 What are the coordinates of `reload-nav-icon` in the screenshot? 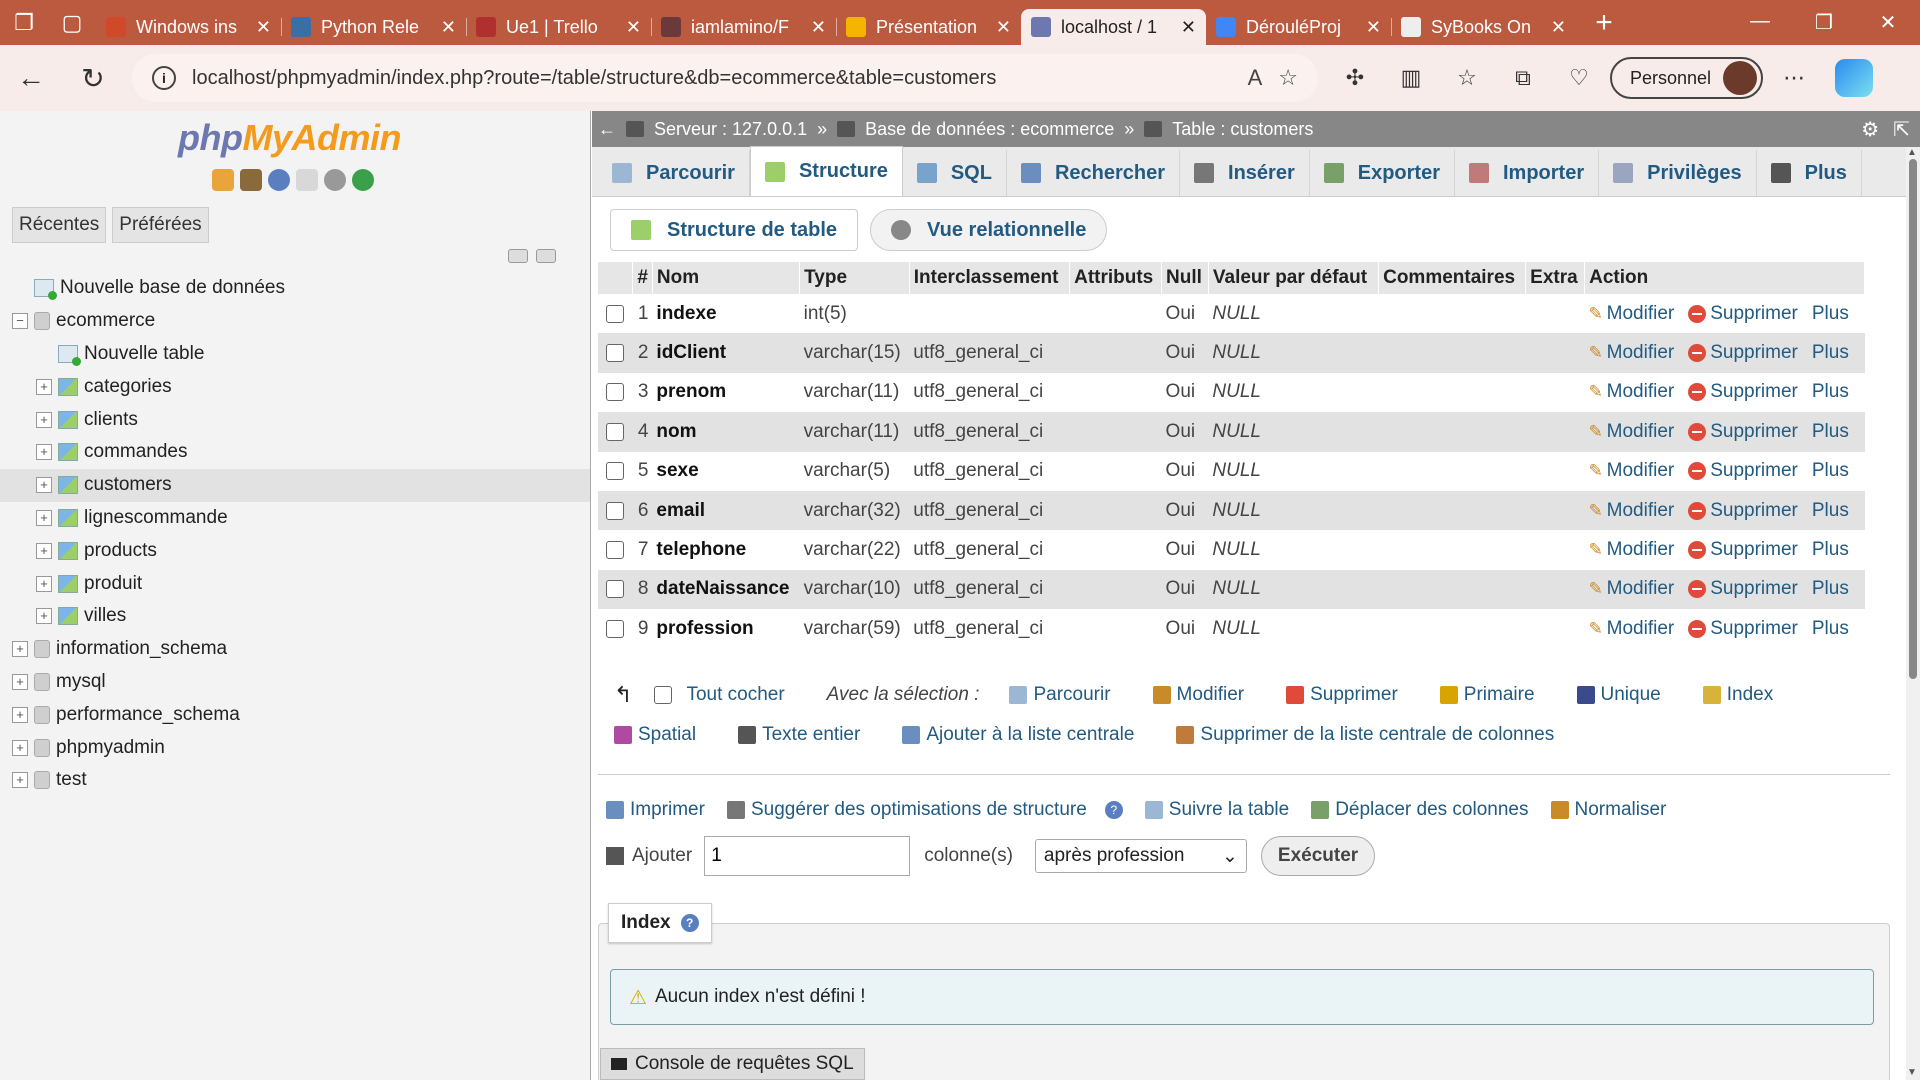 It's located at (363, 180).